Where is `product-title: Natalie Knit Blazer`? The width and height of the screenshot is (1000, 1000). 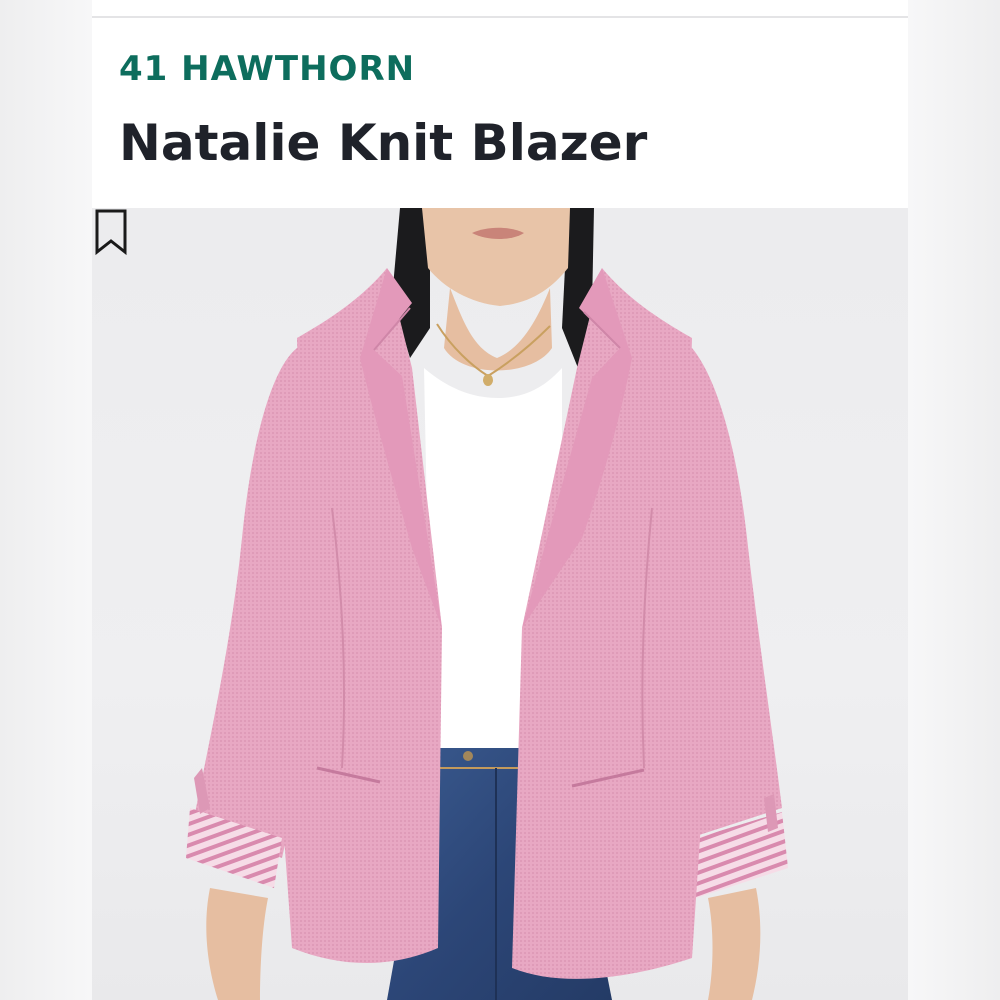
product-title: Natalie Knit Blazer is located at coordinates (383, 143).